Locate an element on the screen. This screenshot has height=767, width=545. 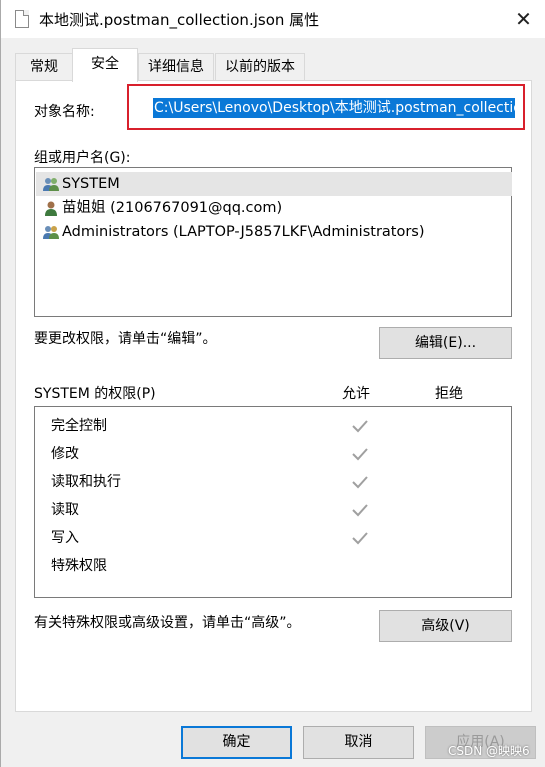
permission-row: 读取 is located at coordinates (65, 510).